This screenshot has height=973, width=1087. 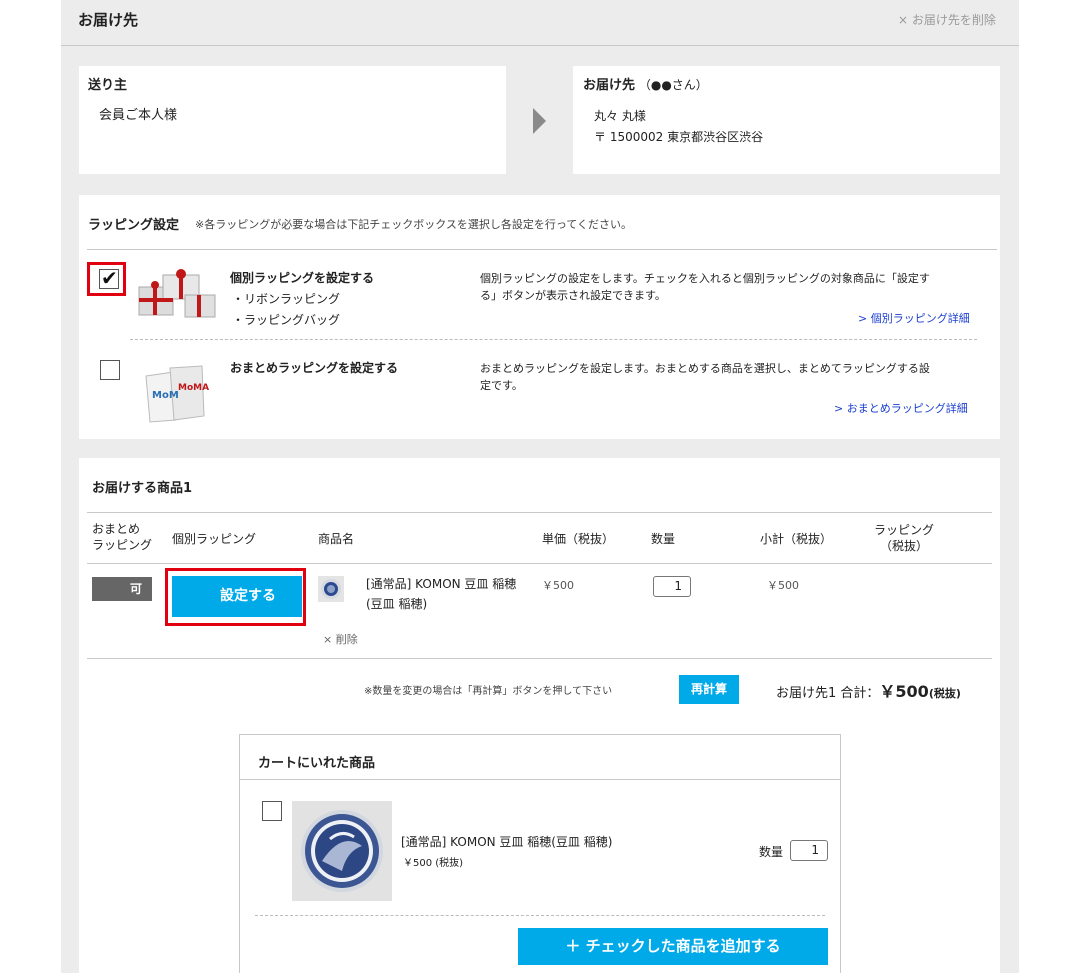 I want to click on col-wrap-line1: ラッピング, so click(x=904, y=530).